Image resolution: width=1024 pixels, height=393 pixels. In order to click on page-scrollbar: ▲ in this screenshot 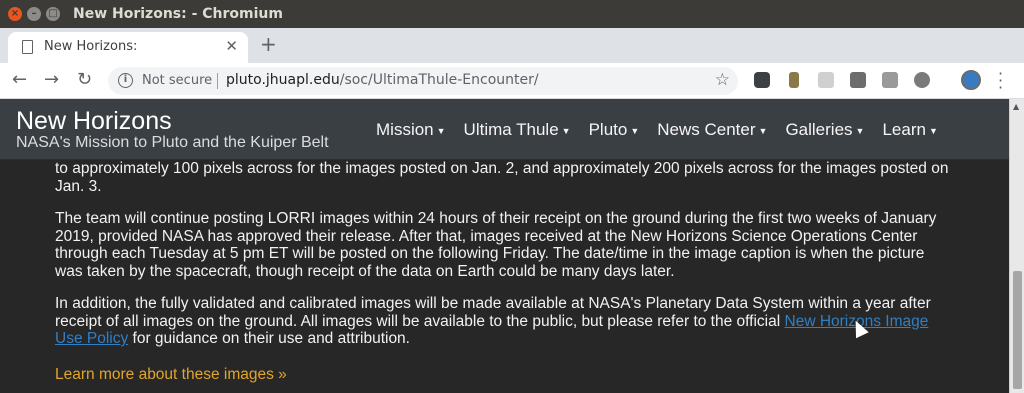, I will do `click(1016, 246)`.